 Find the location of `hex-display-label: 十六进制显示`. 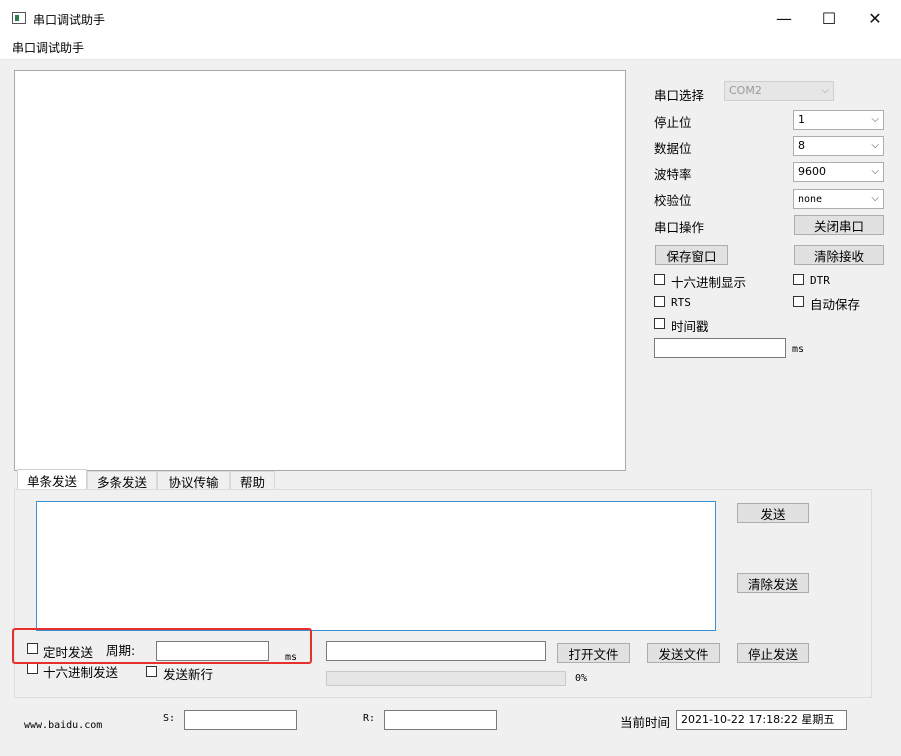

hex-display-label: 十六进制显示 is located at coordinates (709, 282).